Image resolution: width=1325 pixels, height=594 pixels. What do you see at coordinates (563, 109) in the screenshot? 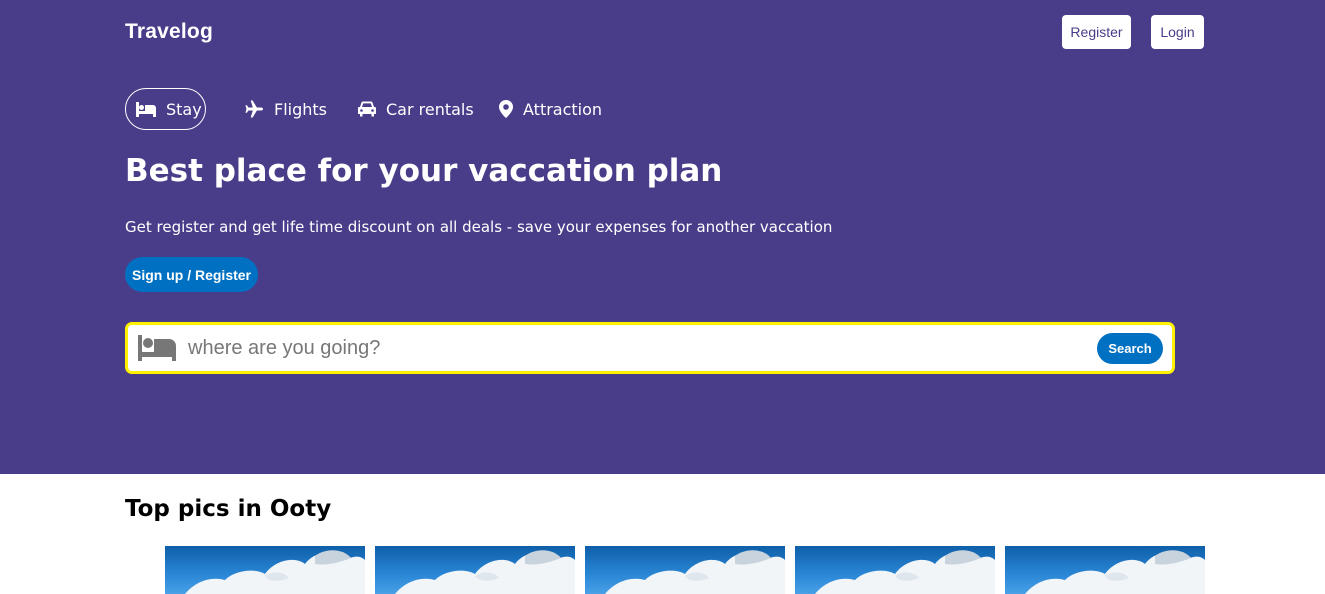
I see `tab-attraction-label: Attraction` at bounding box center [563, 109].